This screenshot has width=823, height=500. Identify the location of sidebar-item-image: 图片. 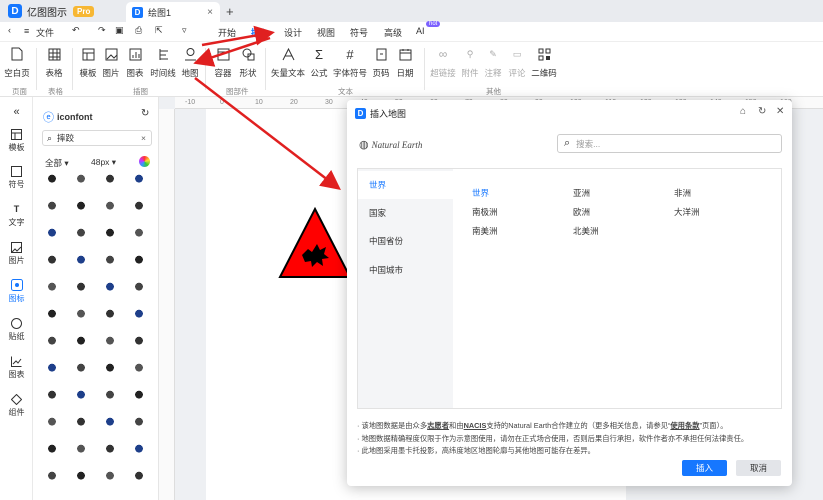
(16, 253).